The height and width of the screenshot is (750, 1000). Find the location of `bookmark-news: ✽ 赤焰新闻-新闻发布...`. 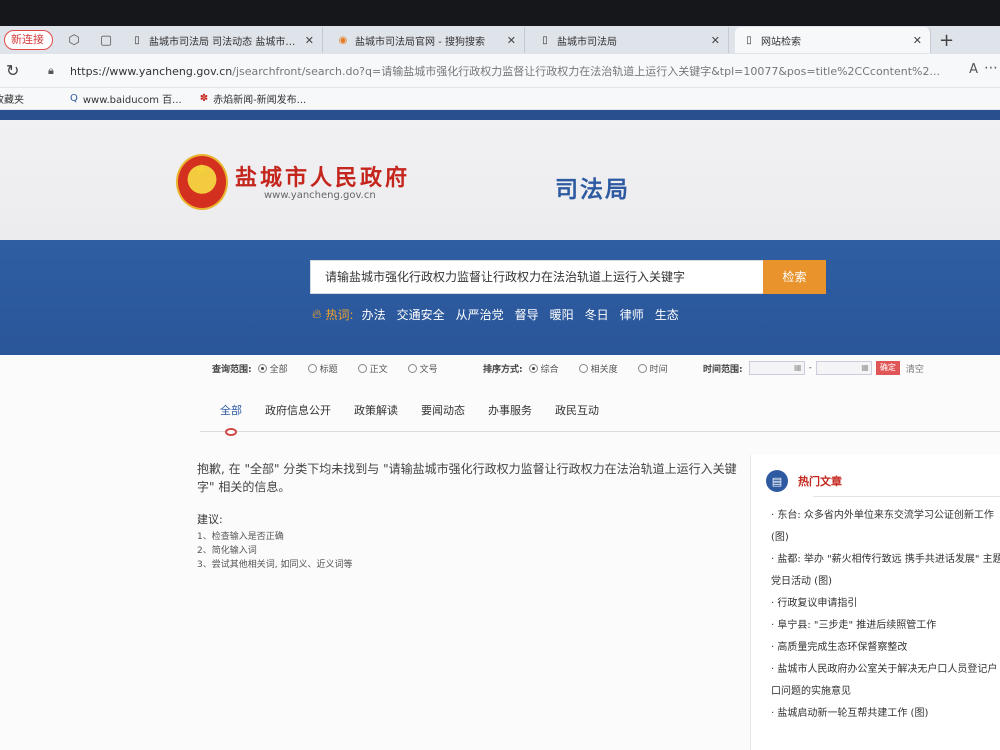

bookmark-news: ✽ 赤焰新闻-新闻发布... is located at coordinates (253, 98).